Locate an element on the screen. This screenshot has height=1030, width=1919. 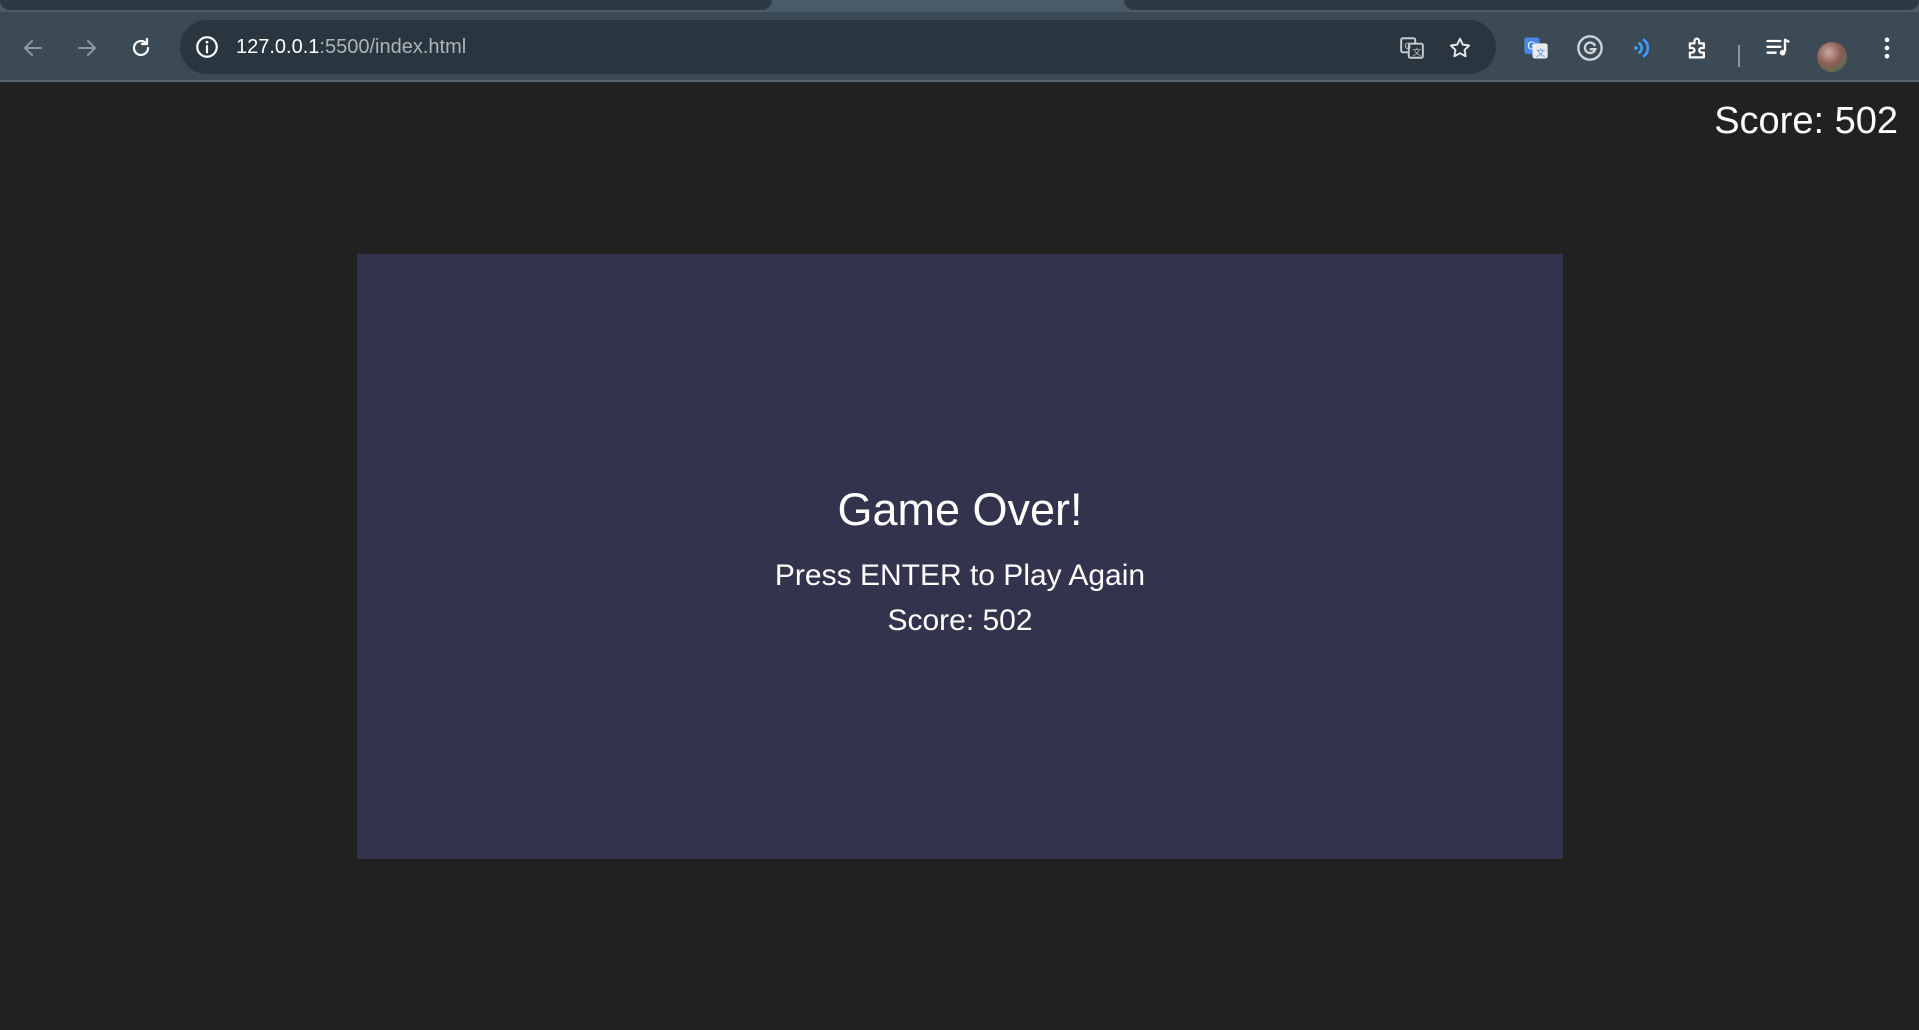
url-path: :5500/index.html is located at coordinates (393, 47).